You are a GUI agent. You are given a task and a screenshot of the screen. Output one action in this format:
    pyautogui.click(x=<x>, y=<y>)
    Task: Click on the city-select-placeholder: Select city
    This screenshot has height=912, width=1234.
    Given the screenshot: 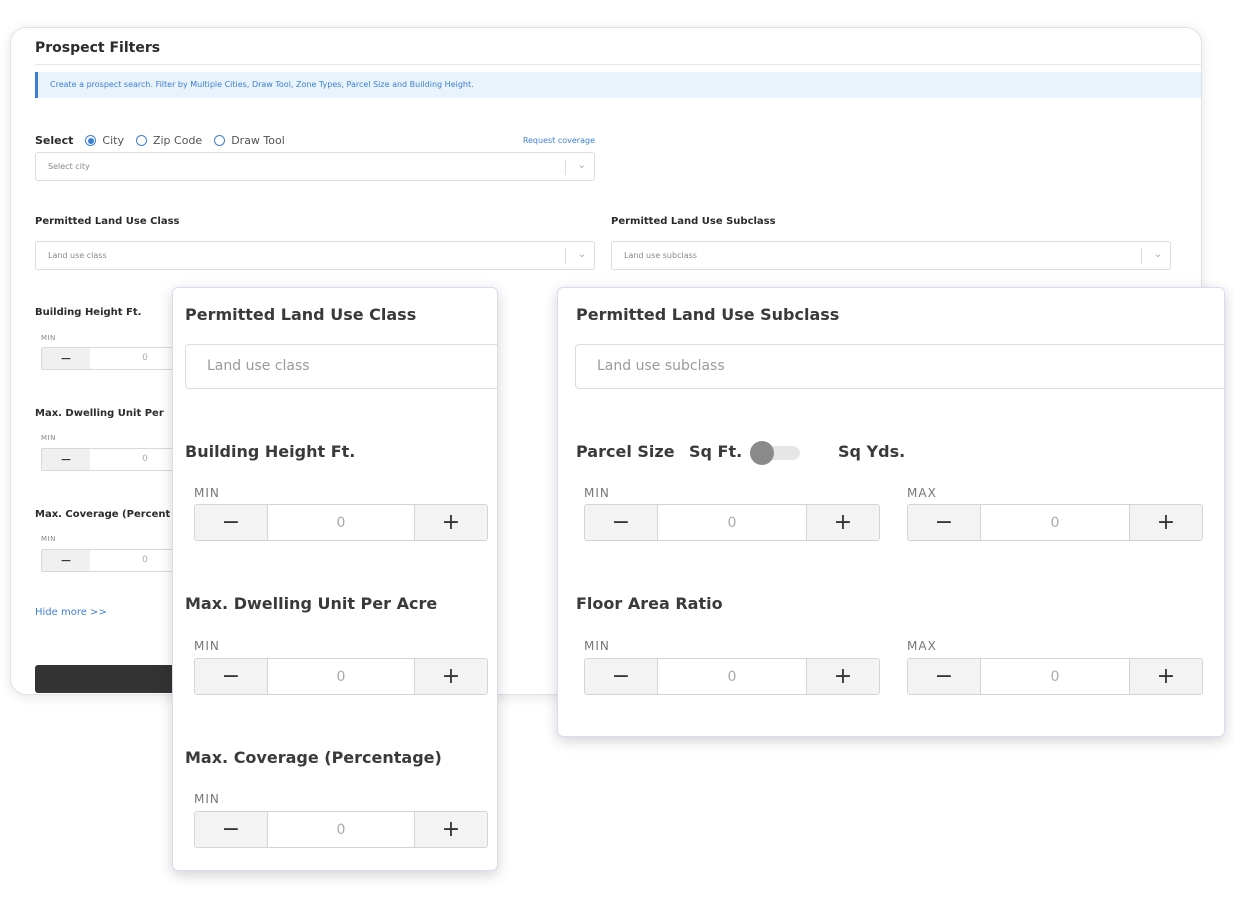 What is the action you would take?
    pyautogui.click(x=69, y=166)
    